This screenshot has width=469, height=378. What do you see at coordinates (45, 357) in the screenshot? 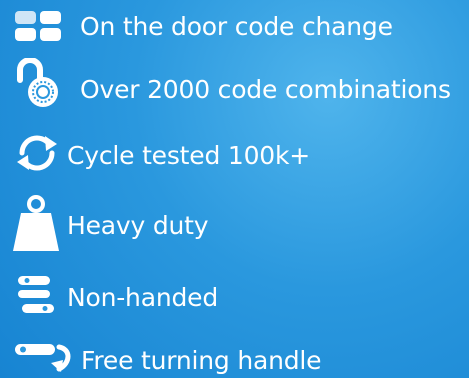
I see `turning-handle-icon` at bounding box center [45, 357].